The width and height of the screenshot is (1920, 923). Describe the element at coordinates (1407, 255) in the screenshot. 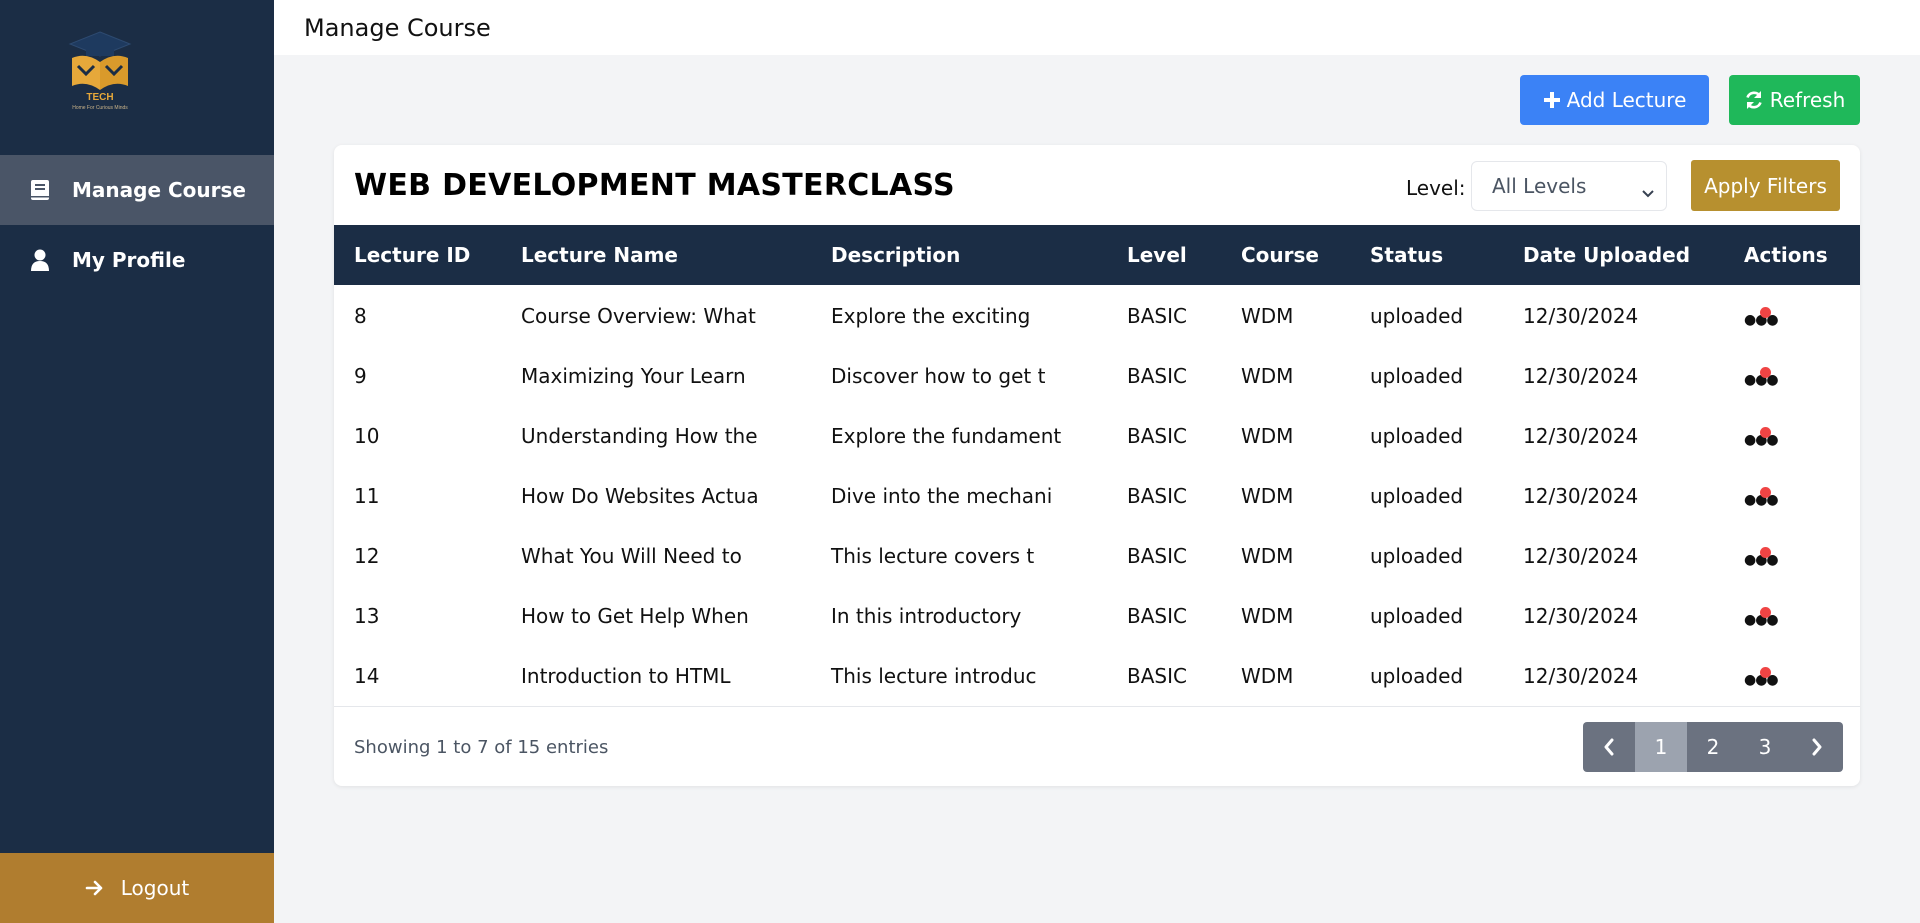

I see `column-header: Status` at that location.